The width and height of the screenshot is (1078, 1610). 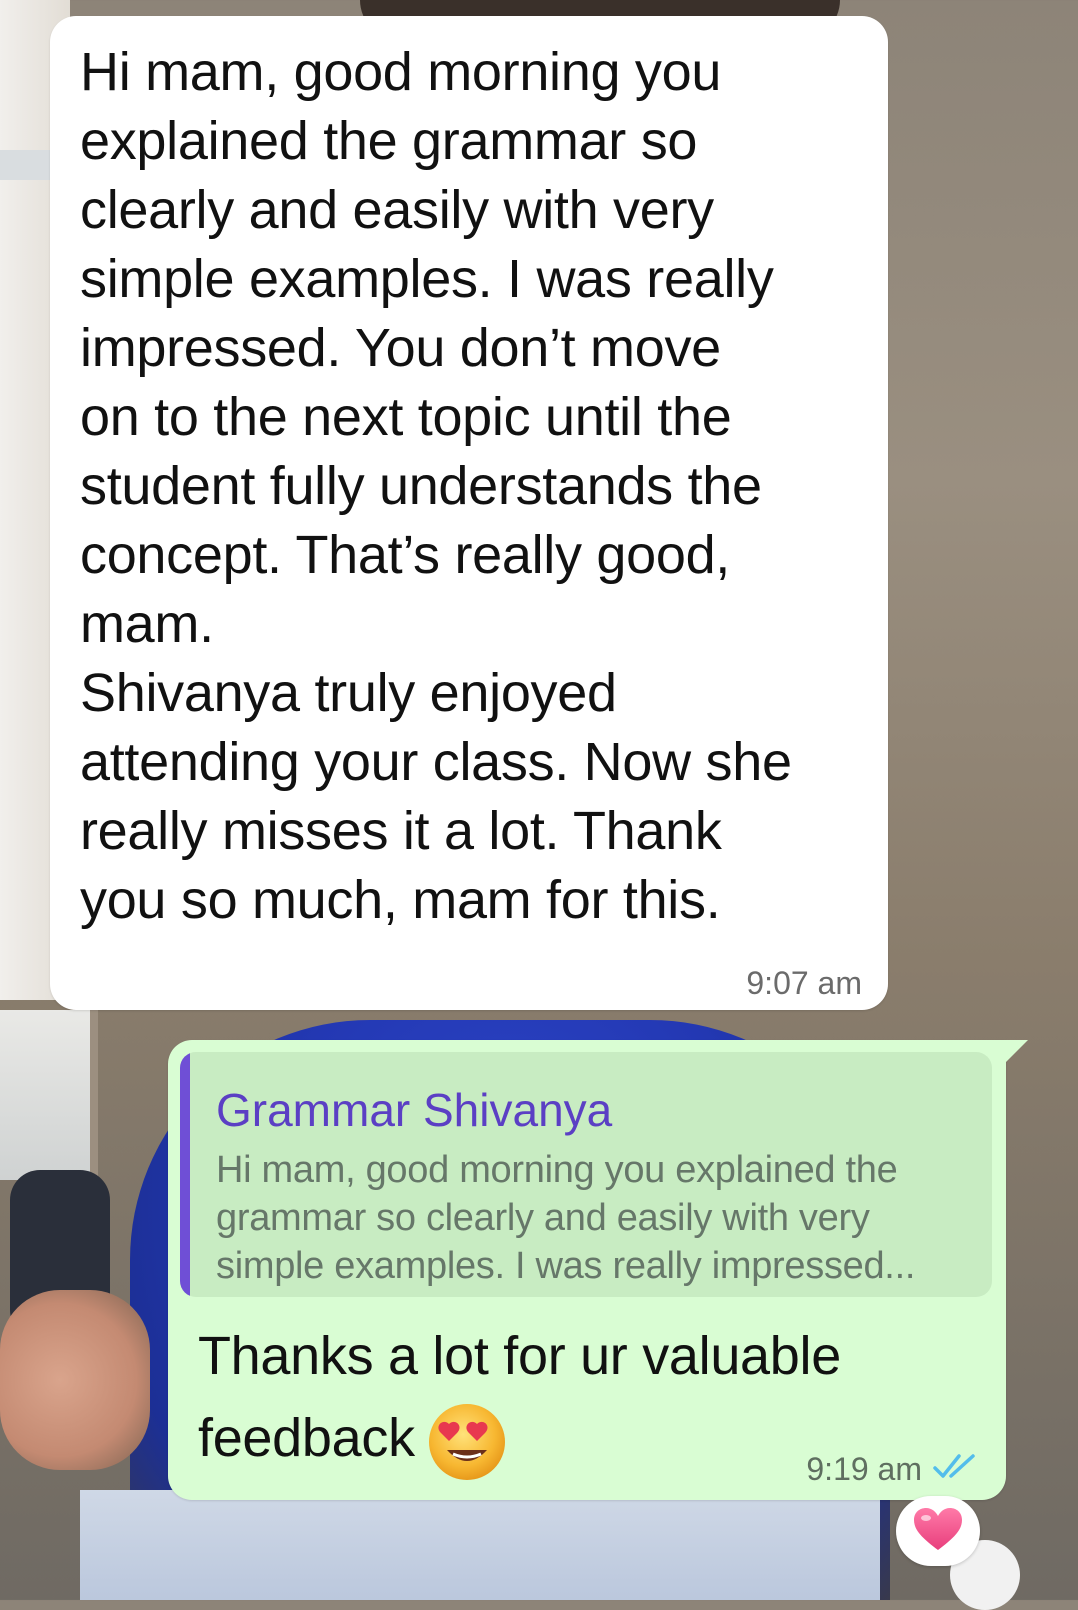 I want to click on message-reaction, so click(x=938, y=1531).